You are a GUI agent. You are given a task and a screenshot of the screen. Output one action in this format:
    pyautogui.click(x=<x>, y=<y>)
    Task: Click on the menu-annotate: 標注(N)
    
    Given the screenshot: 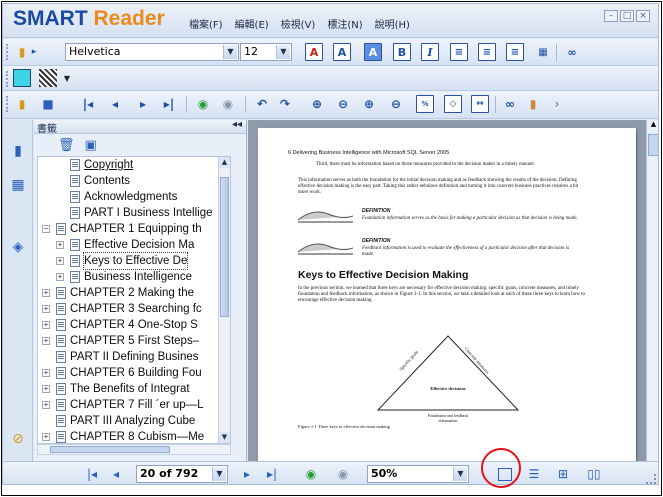 What is the action you would take?
    pyautogui.click(x=344, y=23)
    